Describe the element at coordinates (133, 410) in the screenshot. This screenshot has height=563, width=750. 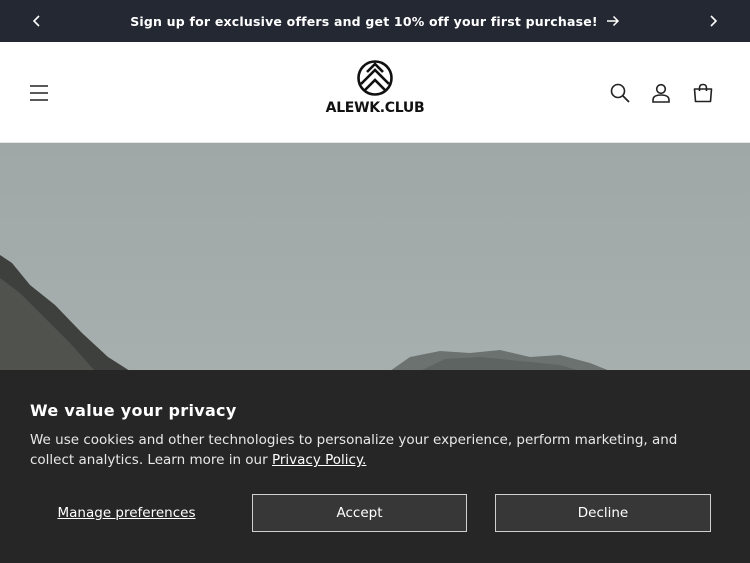
I see `cookie-banner-title: We value your privacy` at that location.